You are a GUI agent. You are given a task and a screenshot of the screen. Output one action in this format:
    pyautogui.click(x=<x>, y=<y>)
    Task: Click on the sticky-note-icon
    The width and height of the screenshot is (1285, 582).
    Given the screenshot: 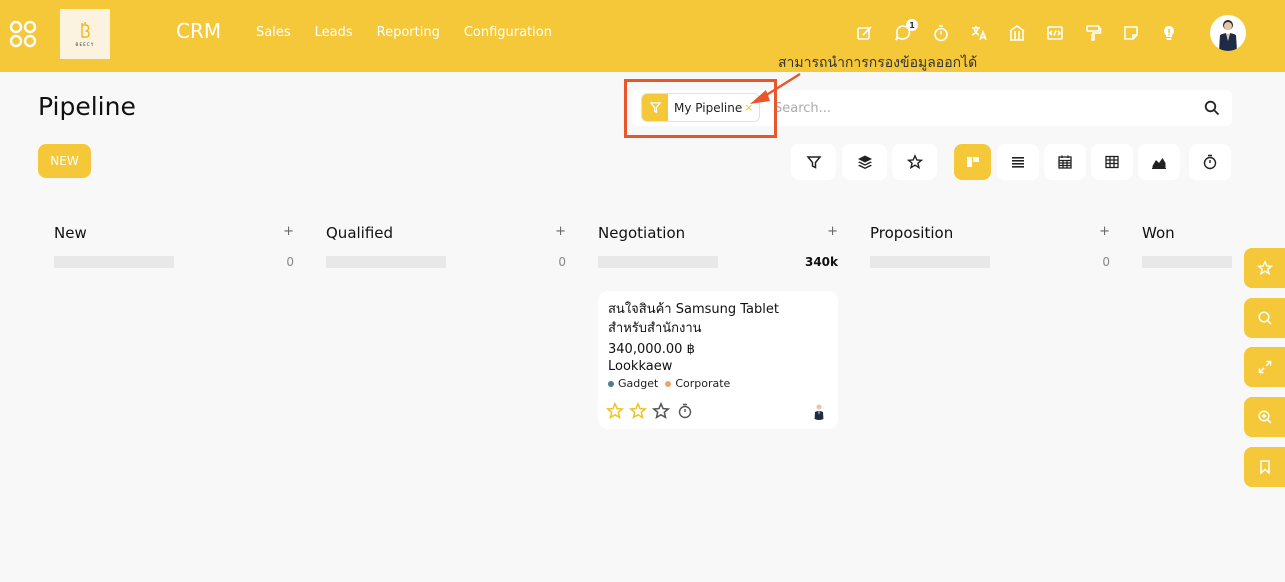 What is the action you would take?
    pyautogui.click(x=1131, y=33)
    